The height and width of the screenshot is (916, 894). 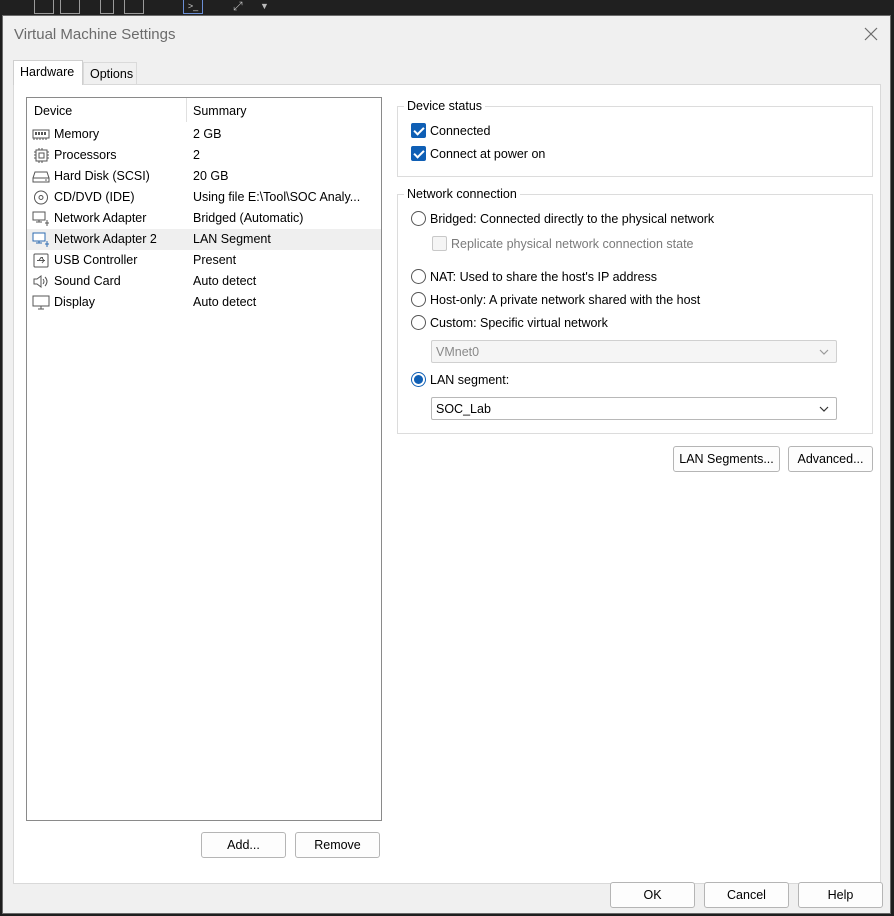 I want to click on dialog-title: Virtual Machine Settings, so click(x=95, y=34).